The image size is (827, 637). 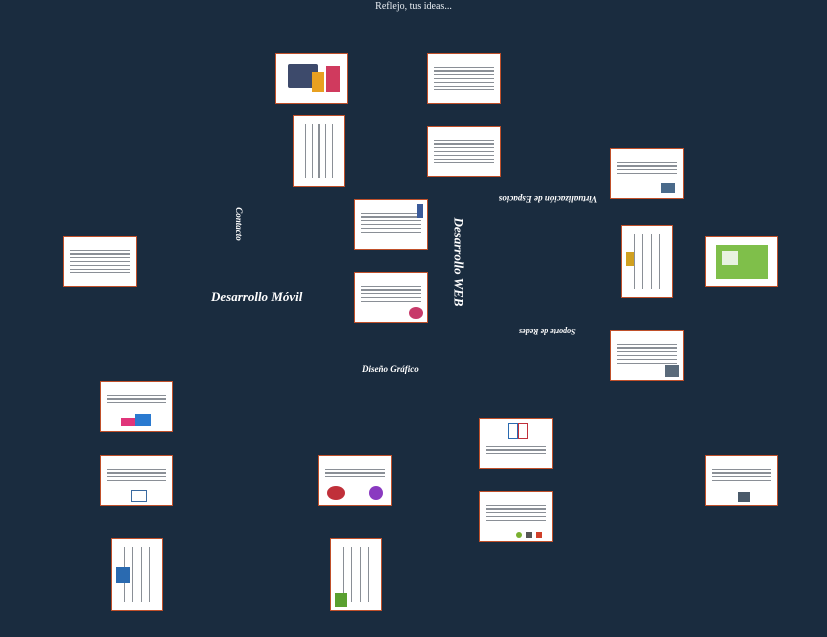 What do you see at coordinates (139, 496) in the screenshot?
I see `monitor-icon` at bounding box center [139, 496].